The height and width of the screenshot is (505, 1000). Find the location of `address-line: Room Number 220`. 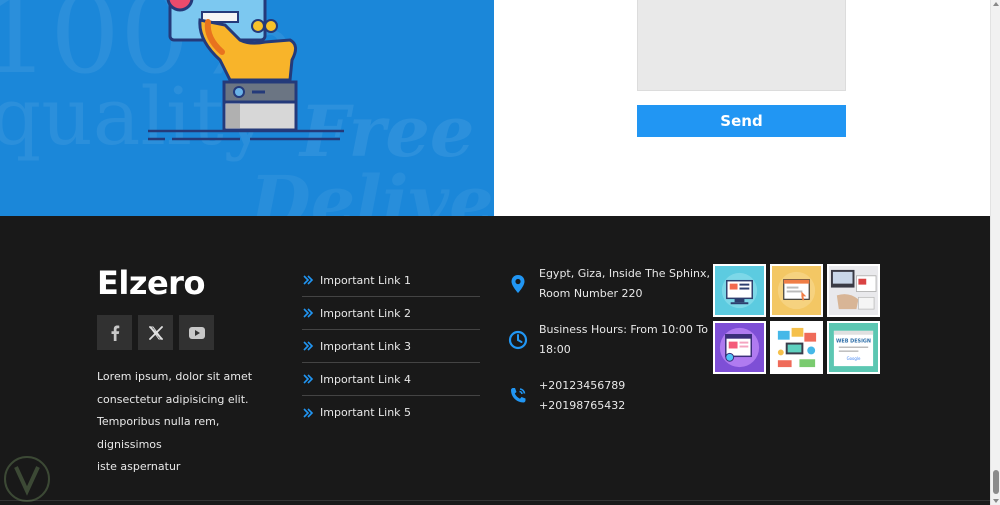

address-line: Room Number 220 is located at coordinates (591, 293).